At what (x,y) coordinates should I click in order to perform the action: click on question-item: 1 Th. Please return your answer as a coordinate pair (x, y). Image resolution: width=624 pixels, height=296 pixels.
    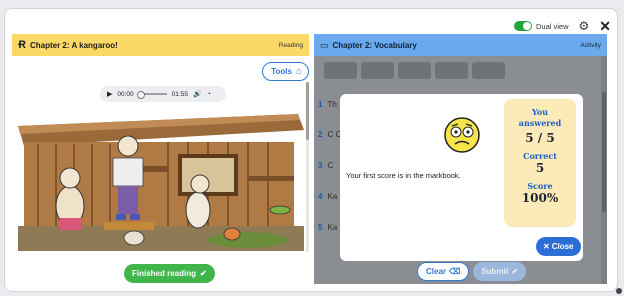
    Looking at the image, I should click on (327, 104).